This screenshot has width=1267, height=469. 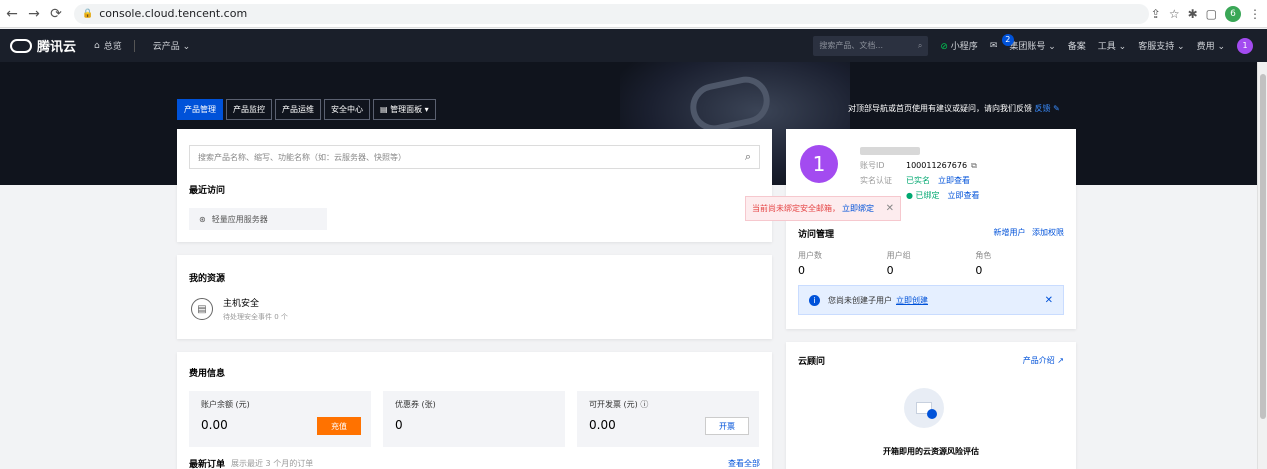 What do you see at coordinates (1211, 45) in the screenshot?
I see `nav-billing: 费用 ⌄` at bounding box center [1211, 45].